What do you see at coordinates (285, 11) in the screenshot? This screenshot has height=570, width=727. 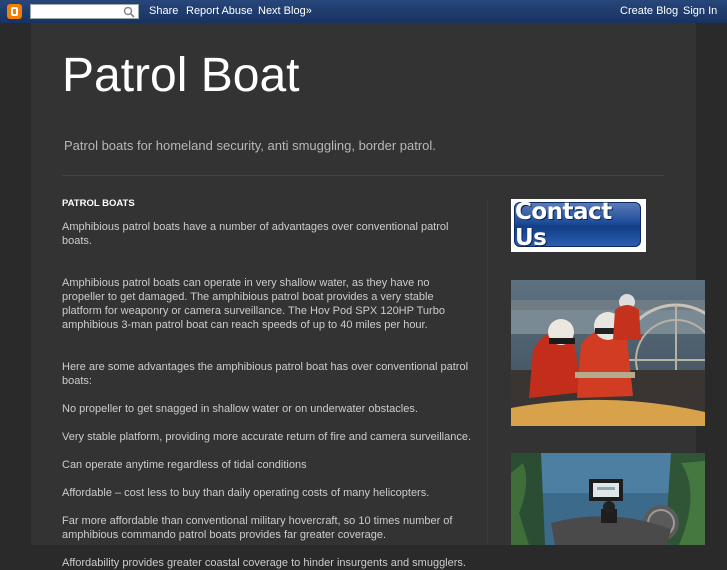 I see `next-blog-link: Next Blog»` at bounding box center [285, 11].